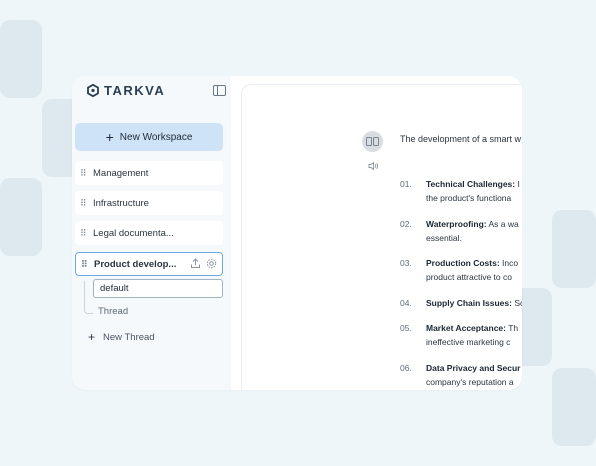  I want to click on list-number: 03., so click(406, 263).